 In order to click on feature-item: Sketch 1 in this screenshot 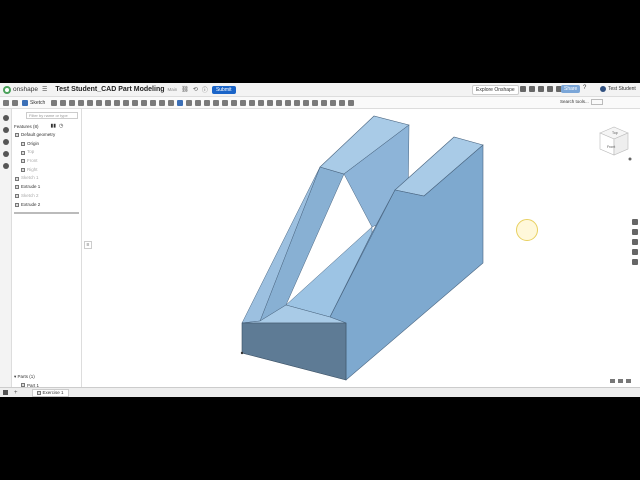, I will do `click(46, 178)`.